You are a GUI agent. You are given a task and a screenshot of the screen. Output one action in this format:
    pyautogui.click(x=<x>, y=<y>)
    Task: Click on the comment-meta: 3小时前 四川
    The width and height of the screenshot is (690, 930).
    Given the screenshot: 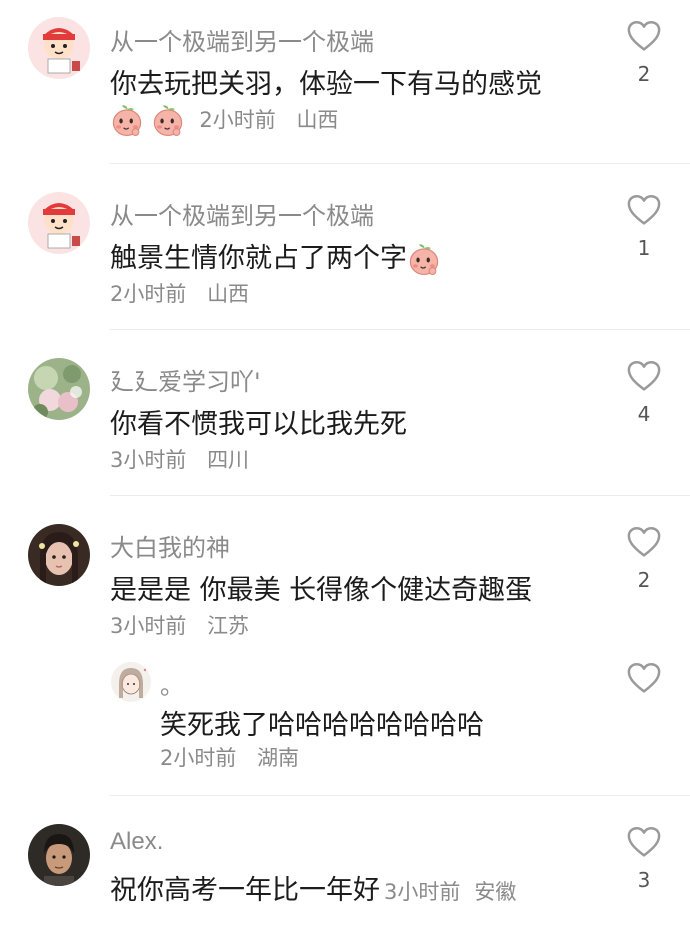 What is the action you would take?
    pyautogui.click(x=186, y=459)
    